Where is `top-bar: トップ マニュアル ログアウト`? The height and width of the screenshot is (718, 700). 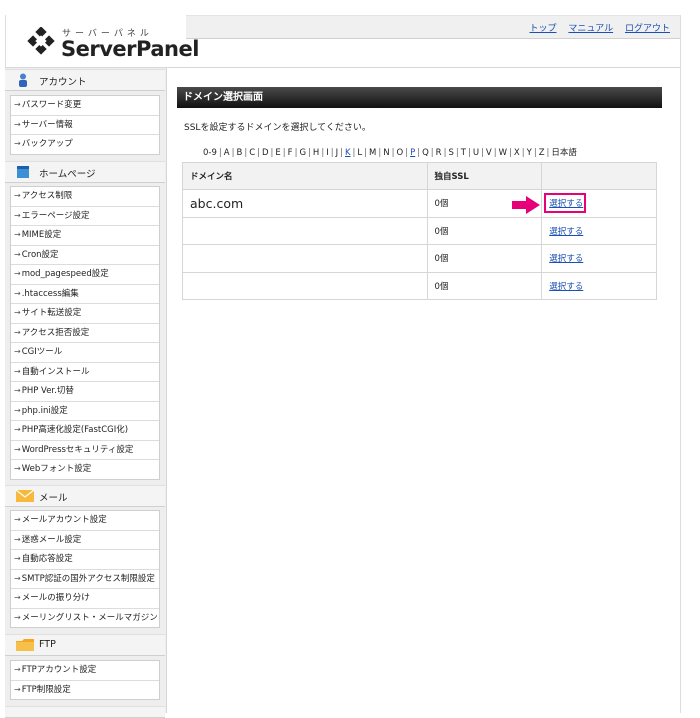
top-bar: トップ マニュアル ログアウト is located at coordinates (433, 27).